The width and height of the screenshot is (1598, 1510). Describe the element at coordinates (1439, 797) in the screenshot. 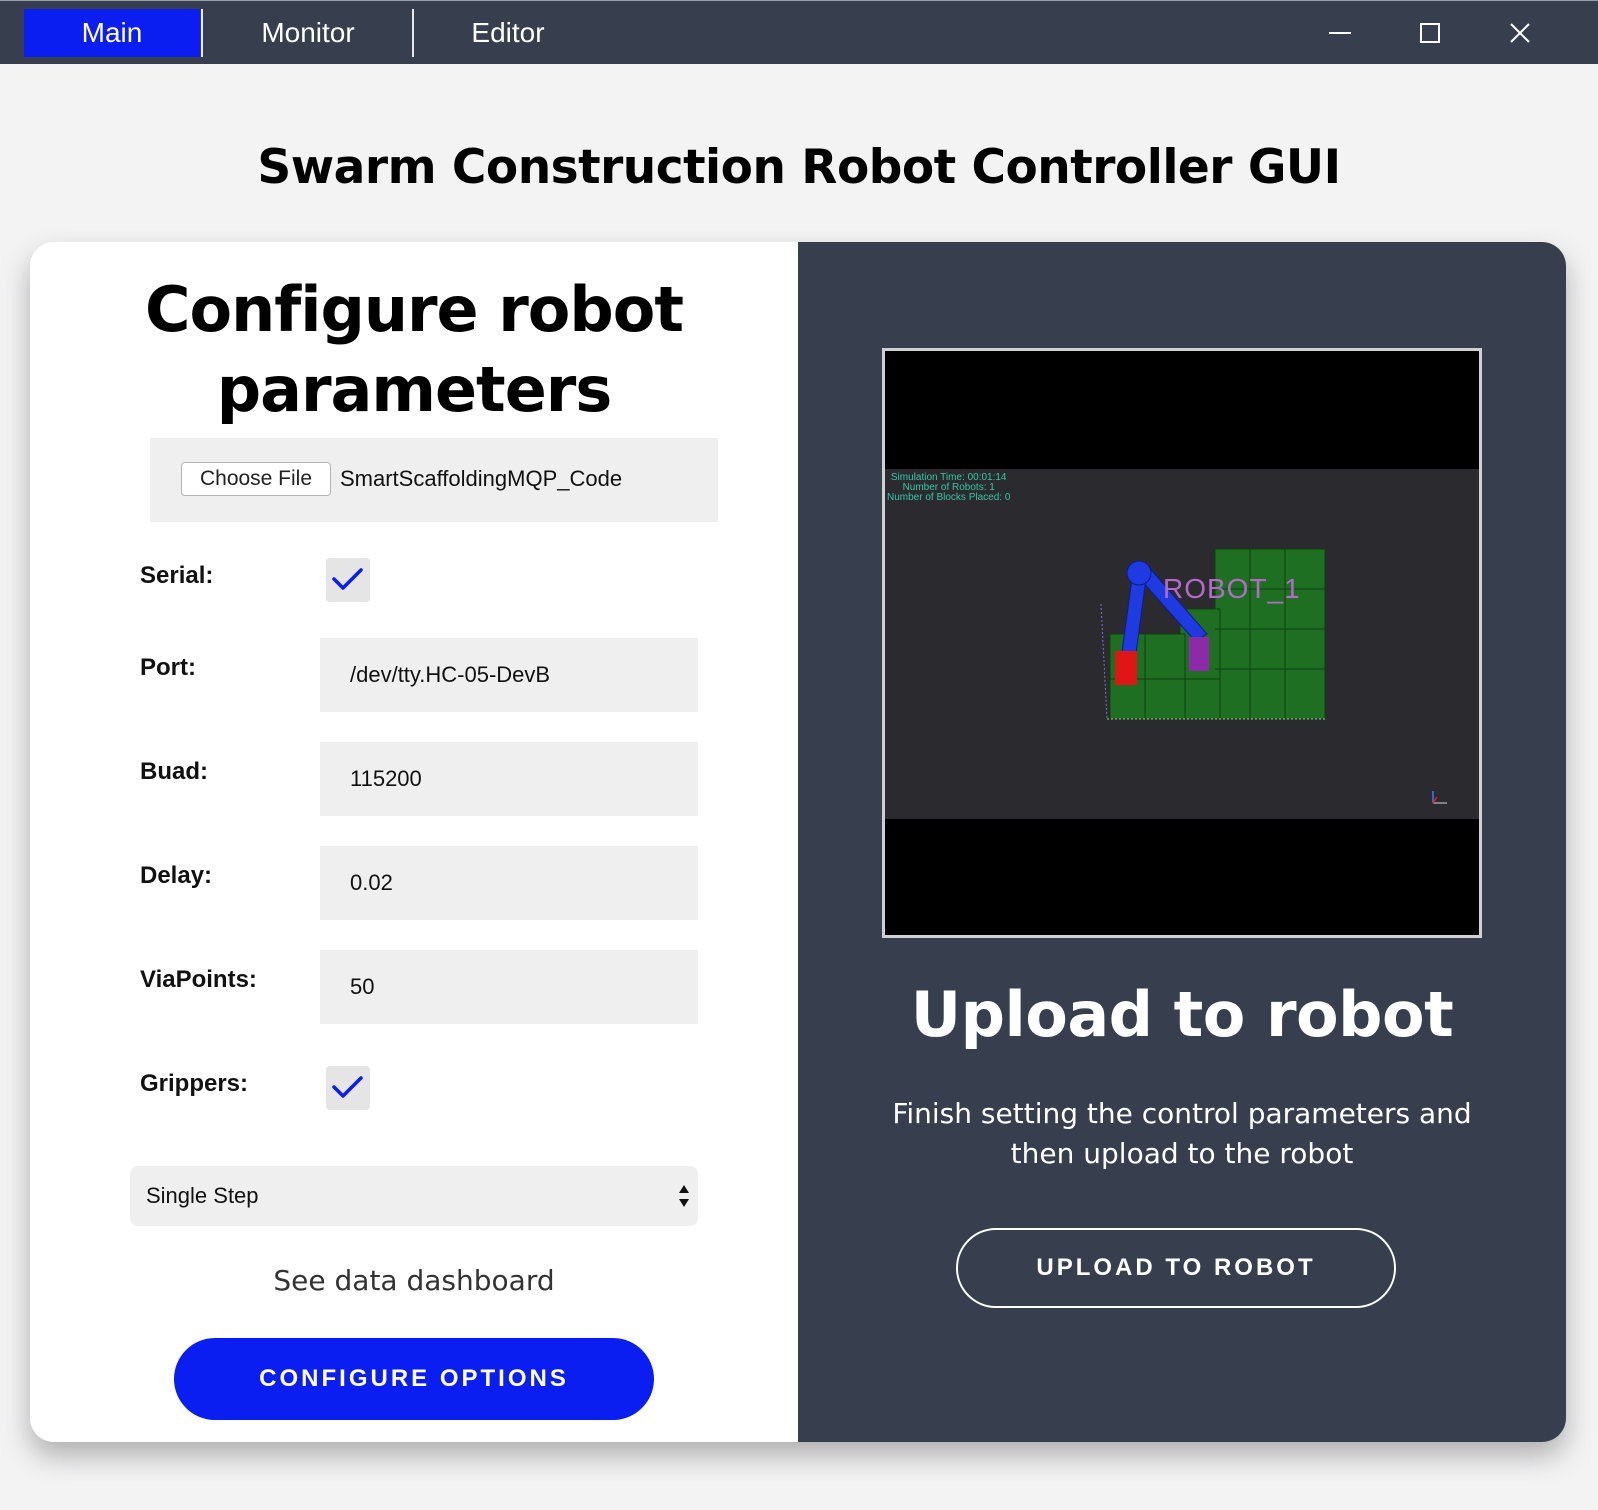

I see `axis-gizmo` at that location.